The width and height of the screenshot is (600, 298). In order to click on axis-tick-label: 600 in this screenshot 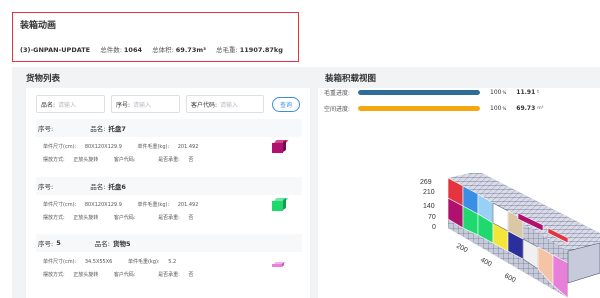, I will do `click(510, 279)`.